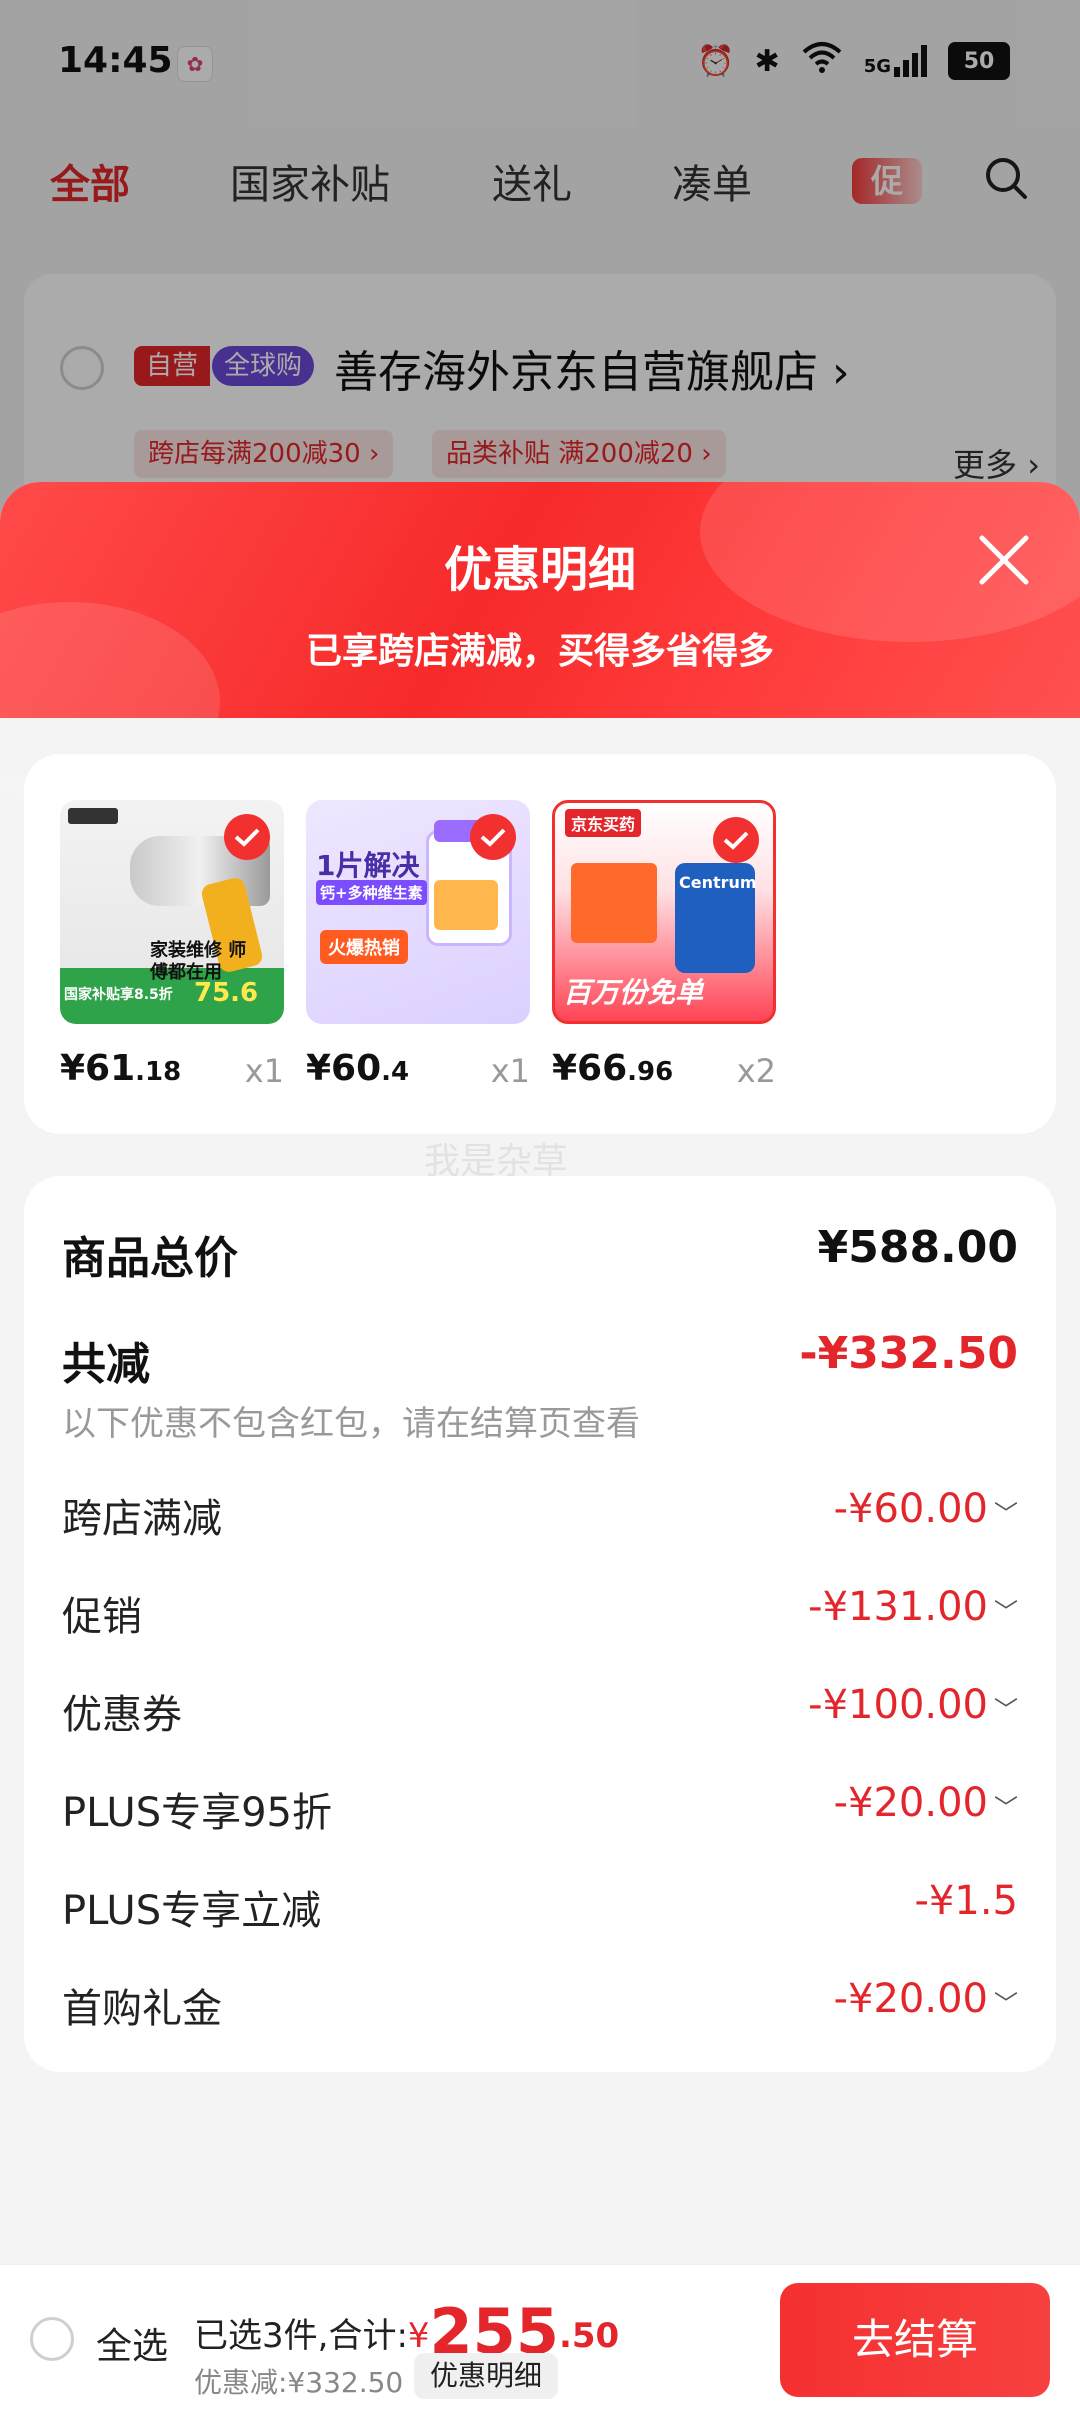 Image resolution: width=1080 pixels, height=2415 pixels. I want to click on price-int: ¥66, so click(590, 1068).